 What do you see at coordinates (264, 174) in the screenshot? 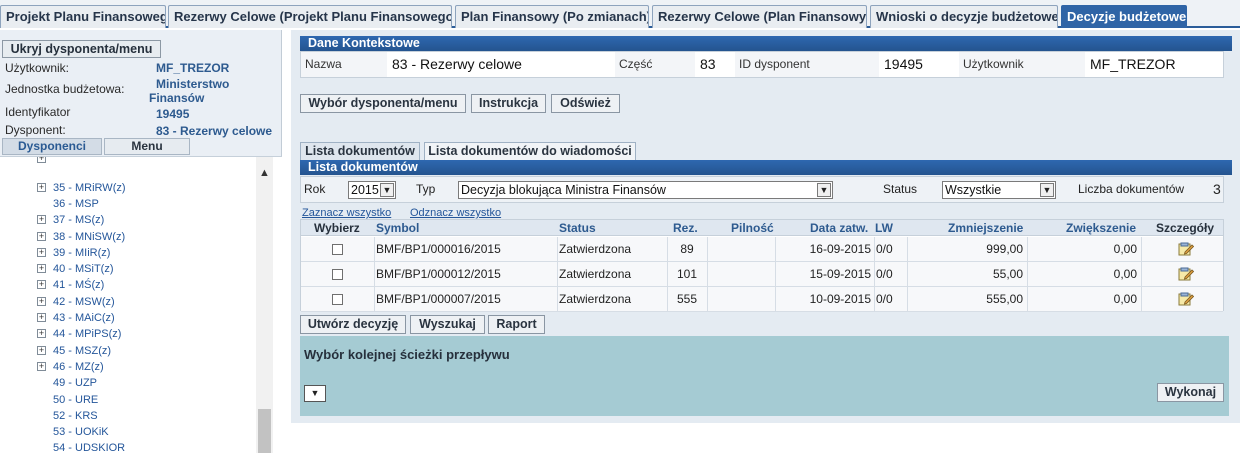
I see `chevron-up-icon: ▲` at bounding box center [264, 174].